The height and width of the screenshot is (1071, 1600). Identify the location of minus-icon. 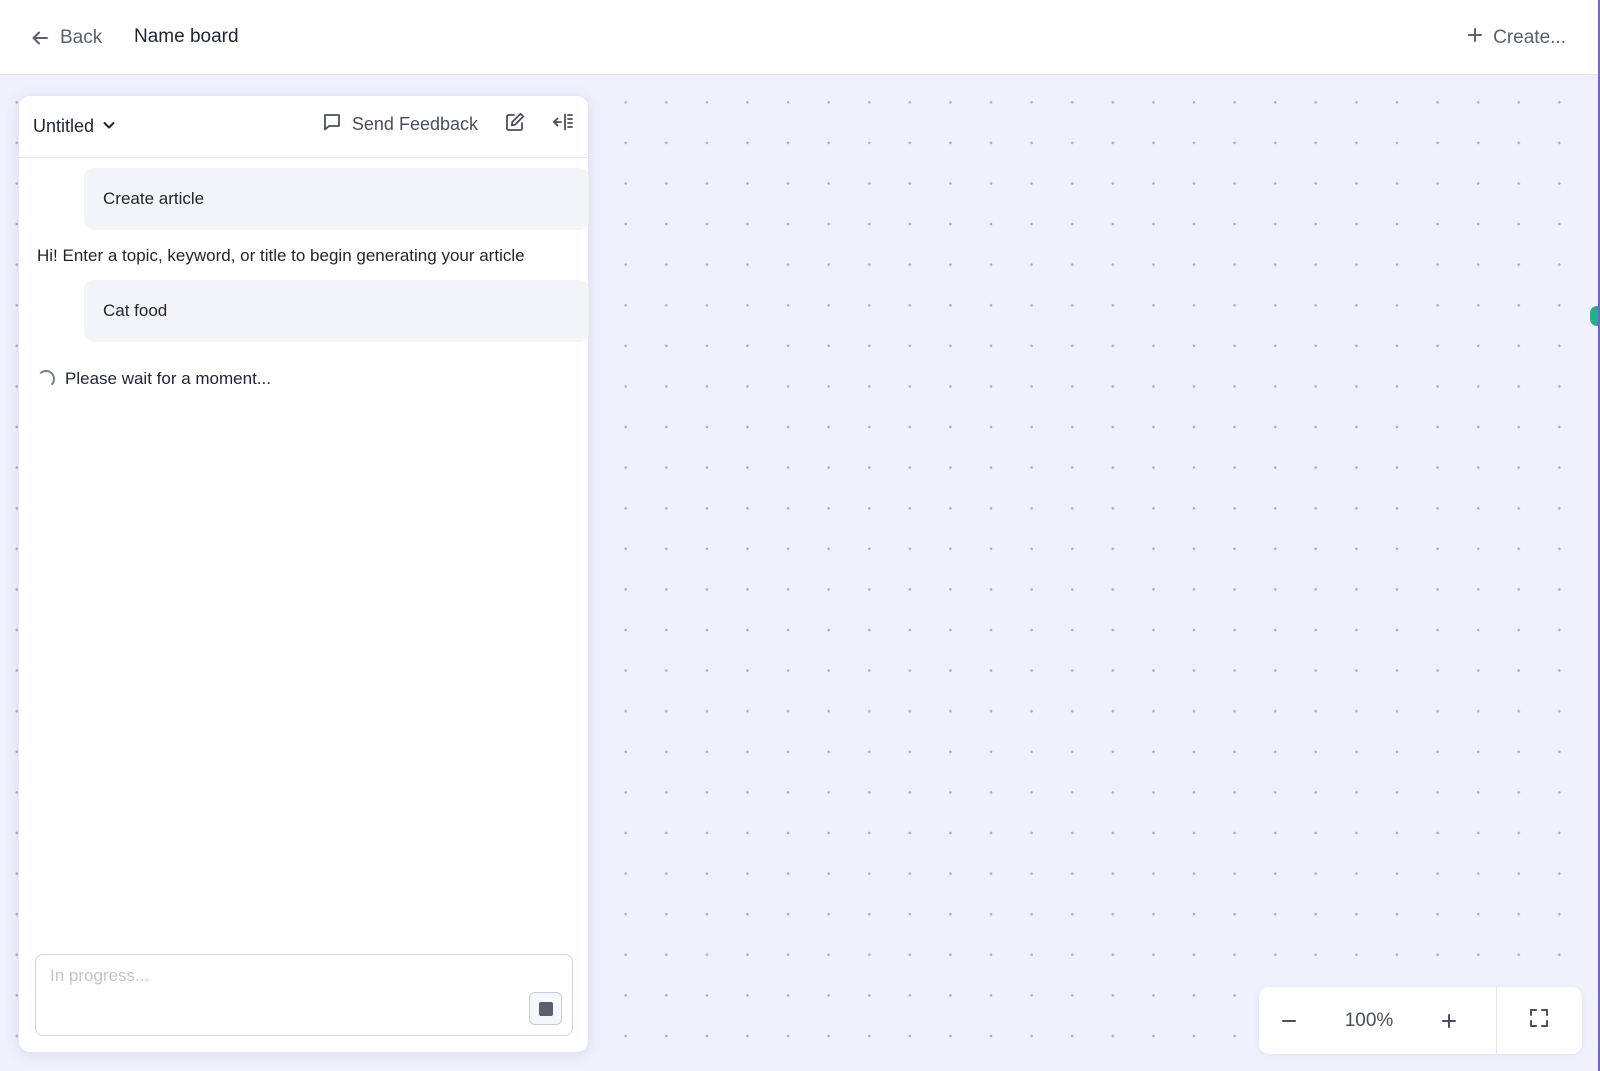
(1289, 1021).